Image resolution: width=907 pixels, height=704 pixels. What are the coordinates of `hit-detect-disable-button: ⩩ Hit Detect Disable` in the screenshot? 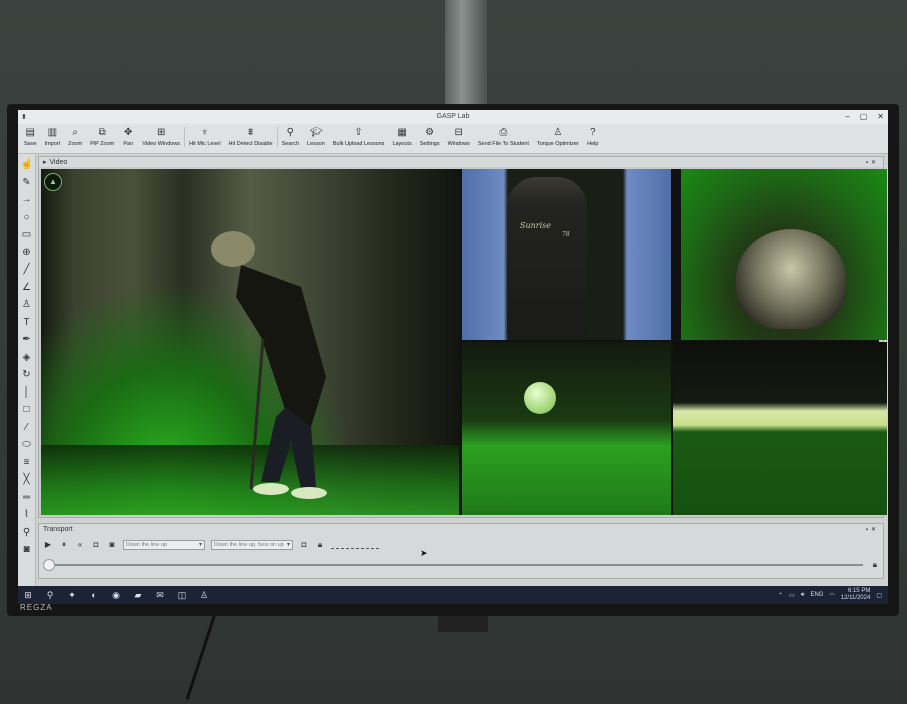 It's located at (251, 137).